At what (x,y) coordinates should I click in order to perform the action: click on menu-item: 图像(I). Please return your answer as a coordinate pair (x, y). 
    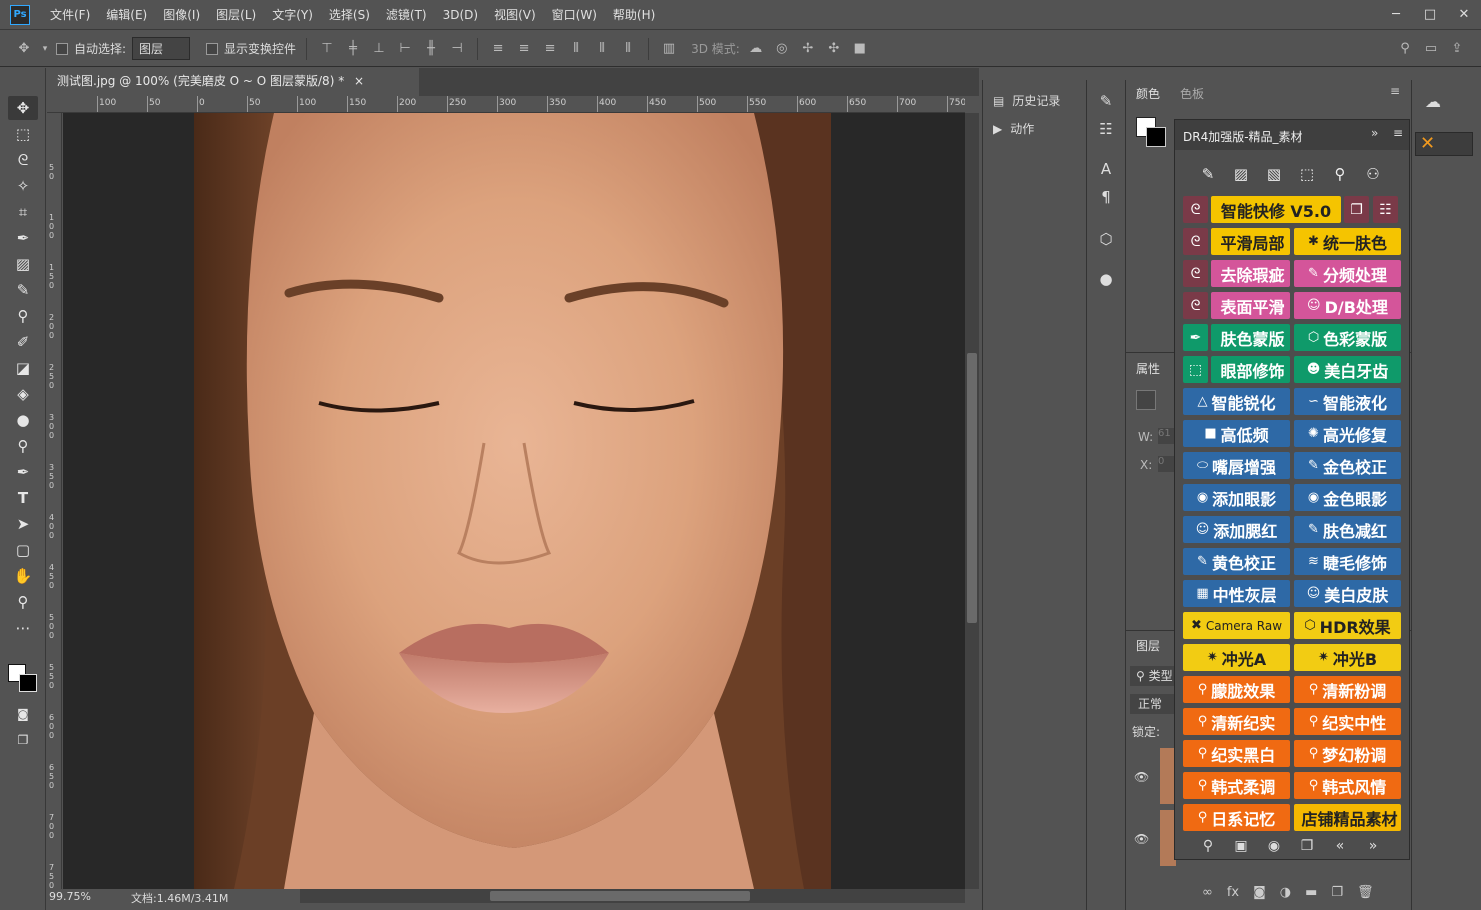
    Looking at the image, I should click on (181, 15).